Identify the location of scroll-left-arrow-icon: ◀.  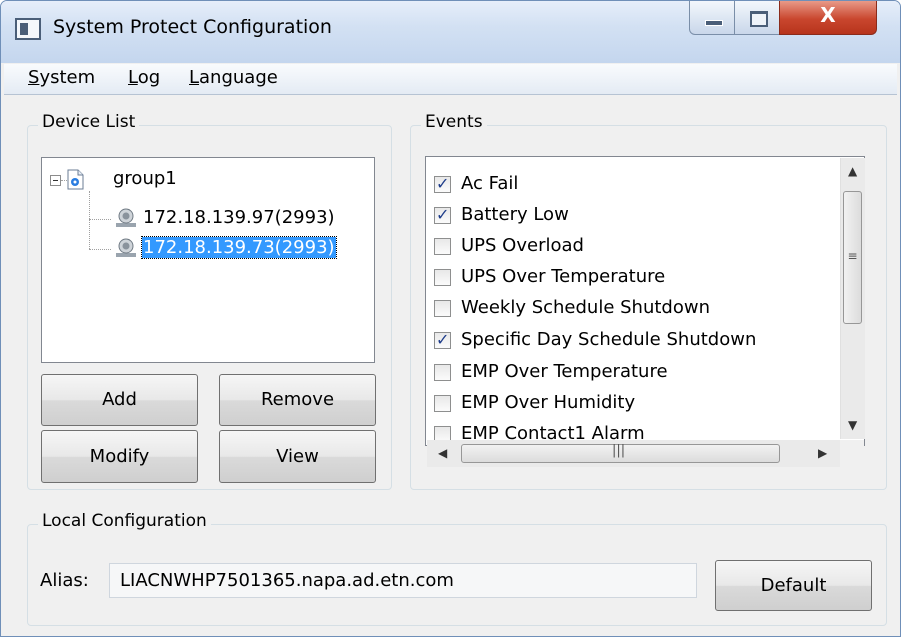
(442, 453).